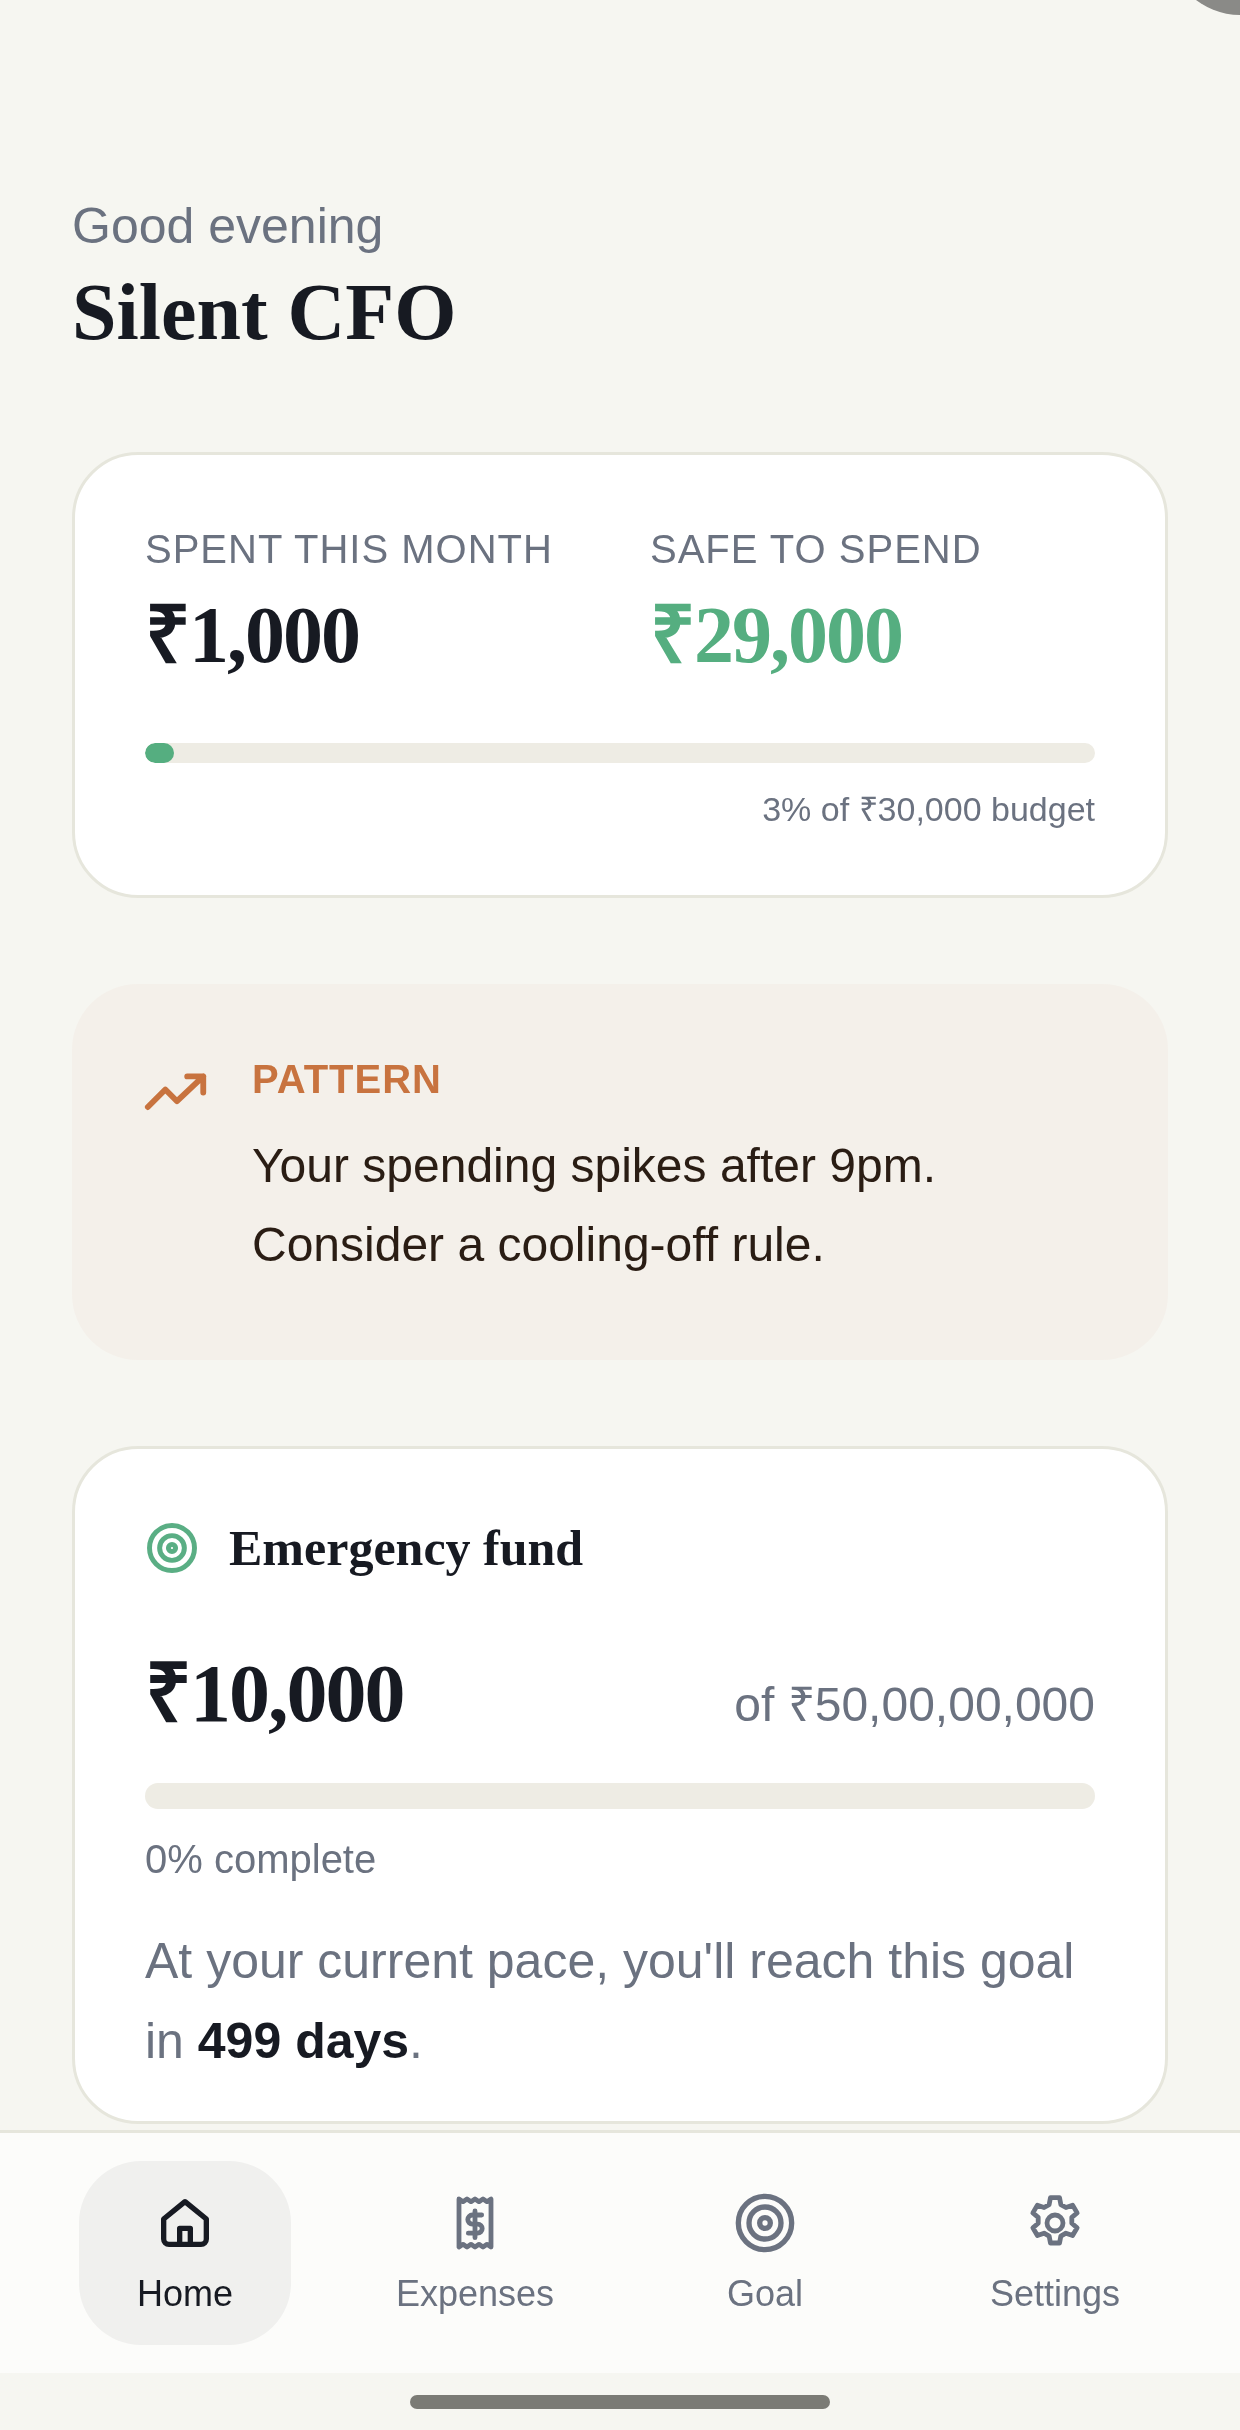 Image resolution: width=1240 pixels, height=2430 pixels. Describe the element at coordinates (914, 1705) in the screenshot. I see `goal-target: of ₹50,00,00,000` at that location.